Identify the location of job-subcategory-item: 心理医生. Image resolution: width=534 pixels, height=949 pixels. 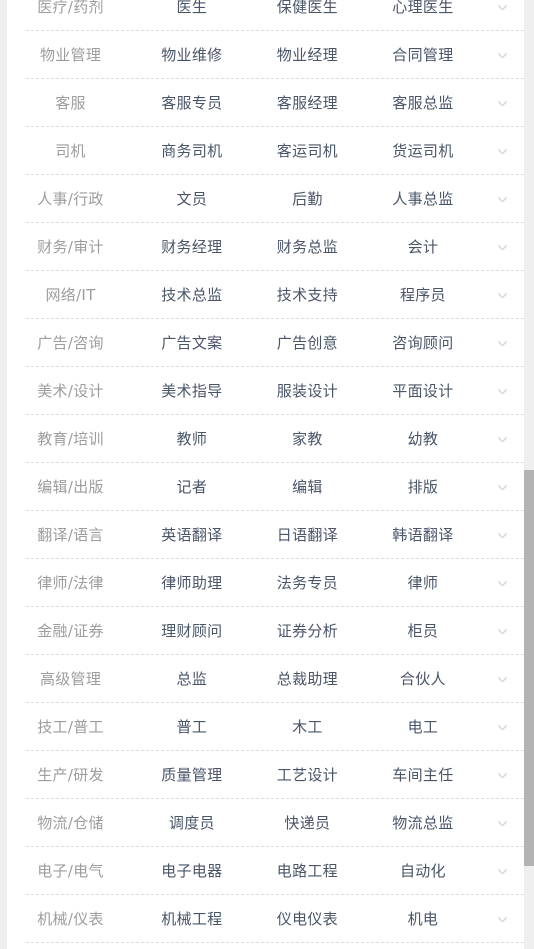
(423, 7).